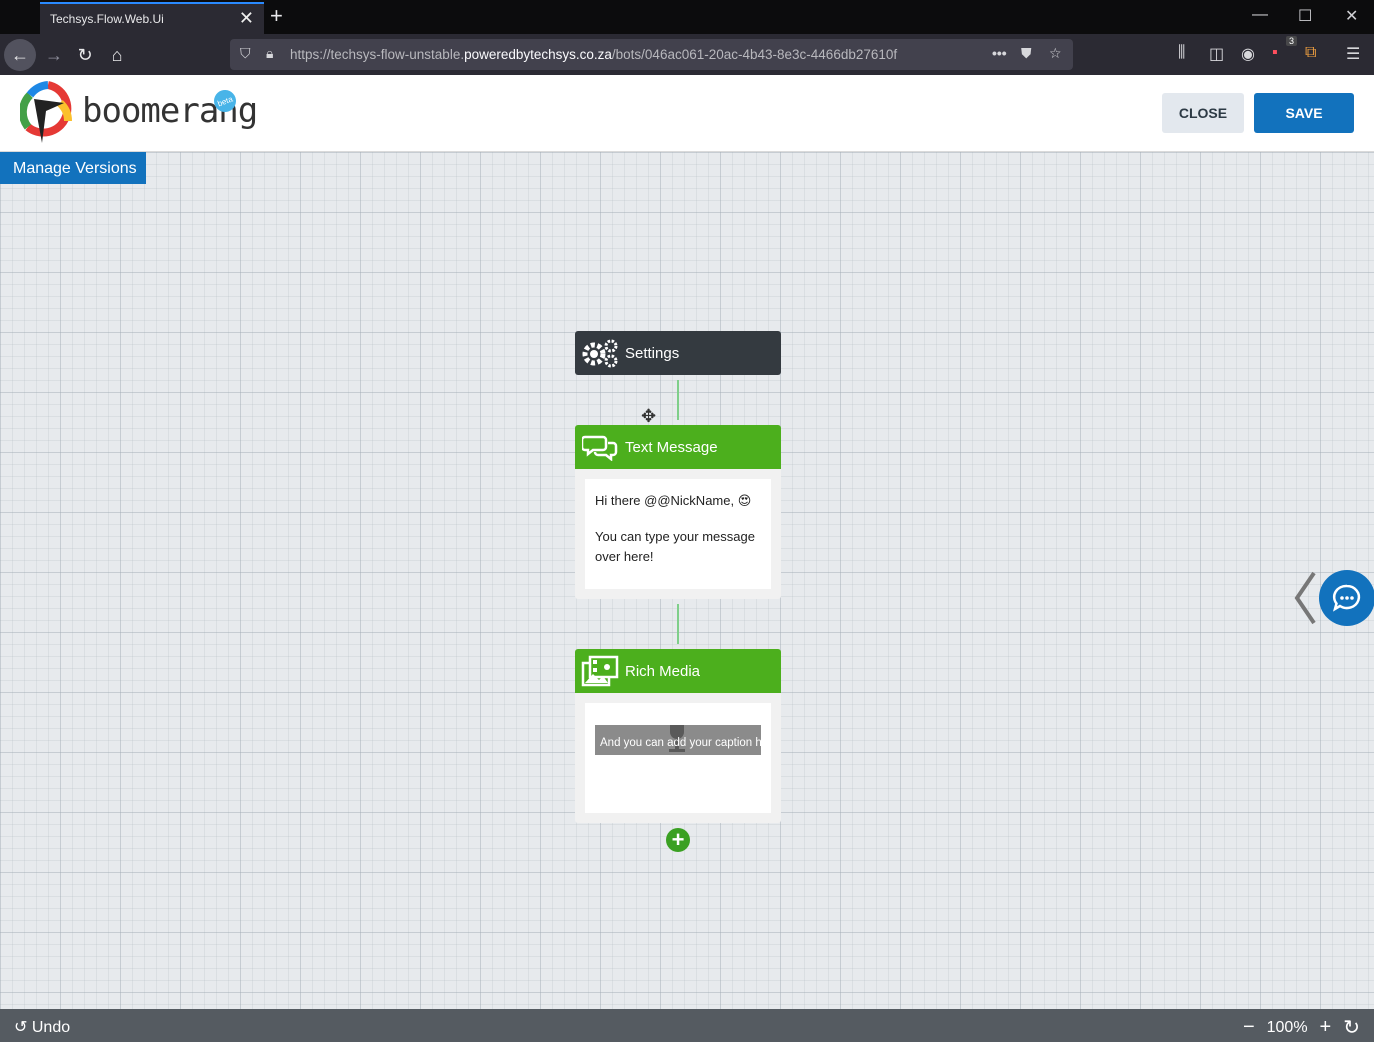 This screenshot has height=1042, width=1374. I want to click on zoom-controls: − 100% + ↻, so click(1301, 1027).